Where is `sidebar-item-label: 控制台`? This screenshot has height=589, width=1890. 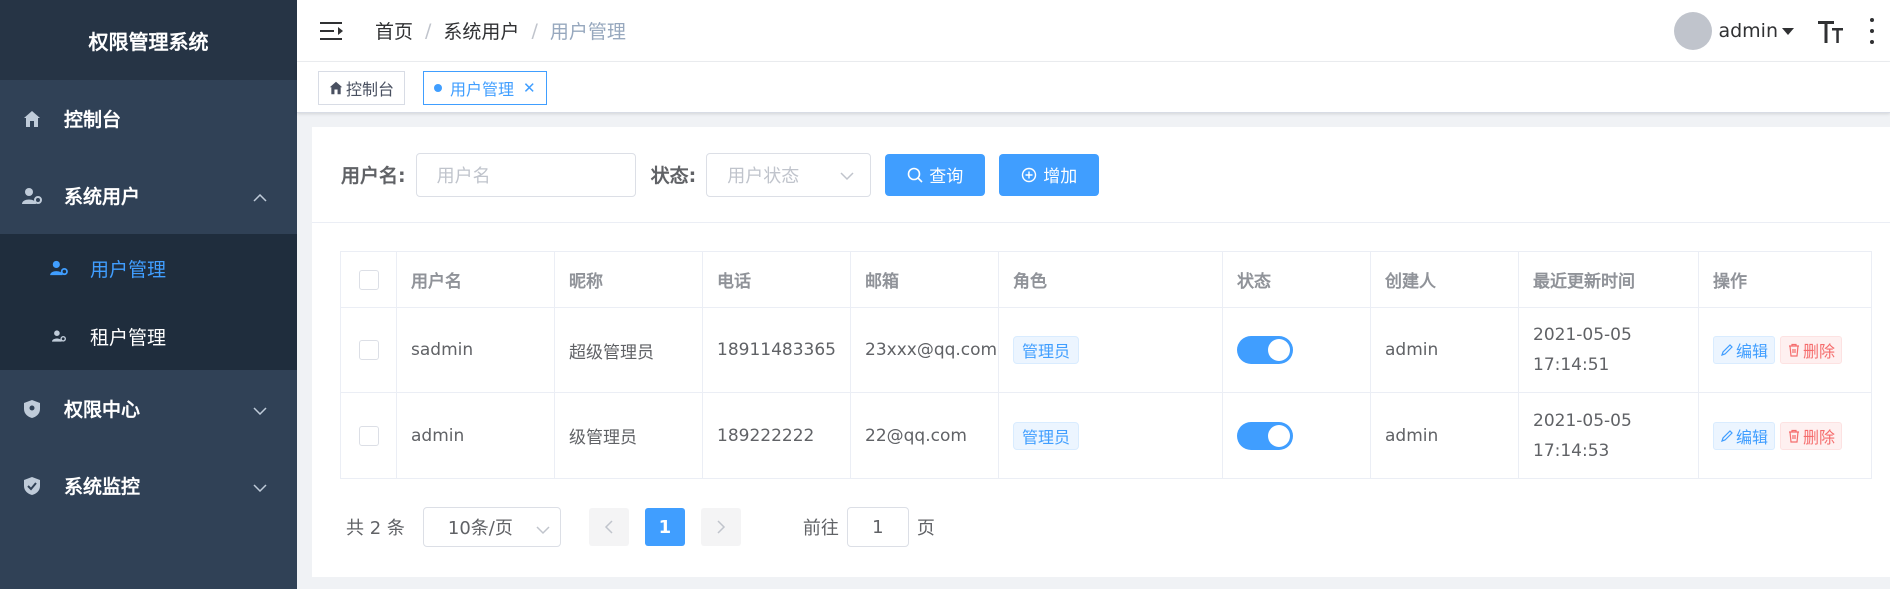 sidebar-item-label: 控制台 is located at coordinates (93, 120).